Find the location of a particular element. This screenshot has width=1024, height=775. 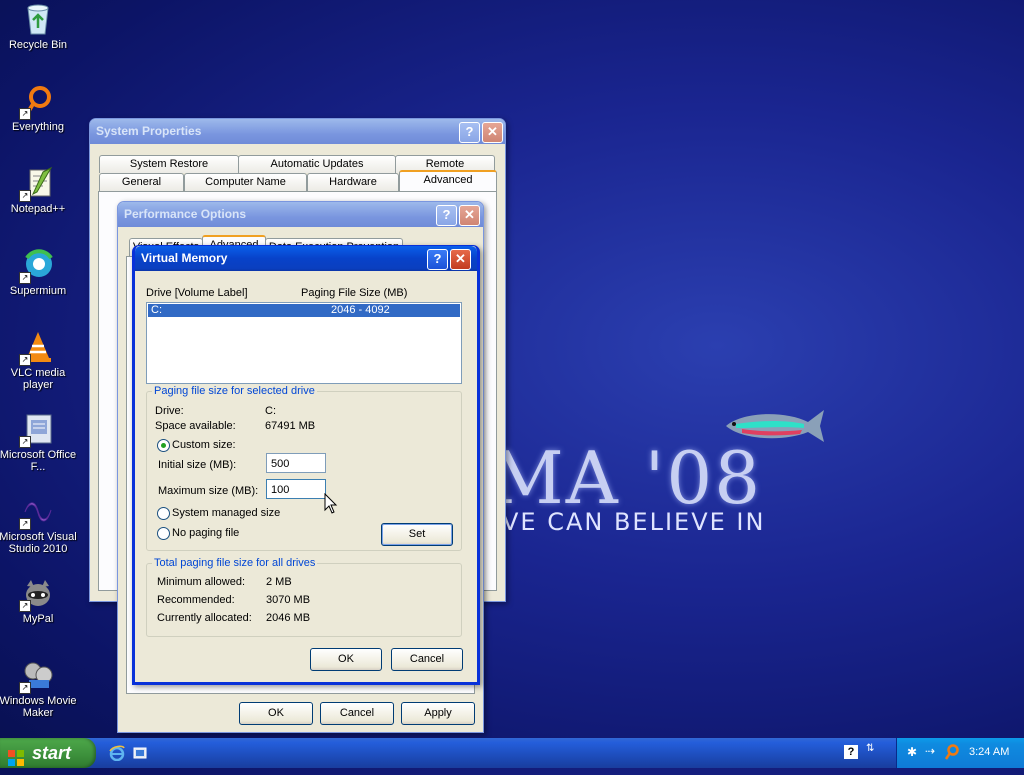

virtual-memory-titlebar: Virtual Memory ? ✕ is located at coordinates (306, 258).